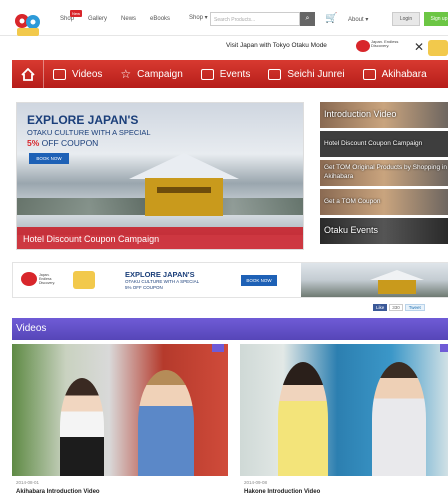  What do you see at coordinates (419, 47) in the screenshot?
I see `close-icon: ✕` at bounding box center [419, 47].